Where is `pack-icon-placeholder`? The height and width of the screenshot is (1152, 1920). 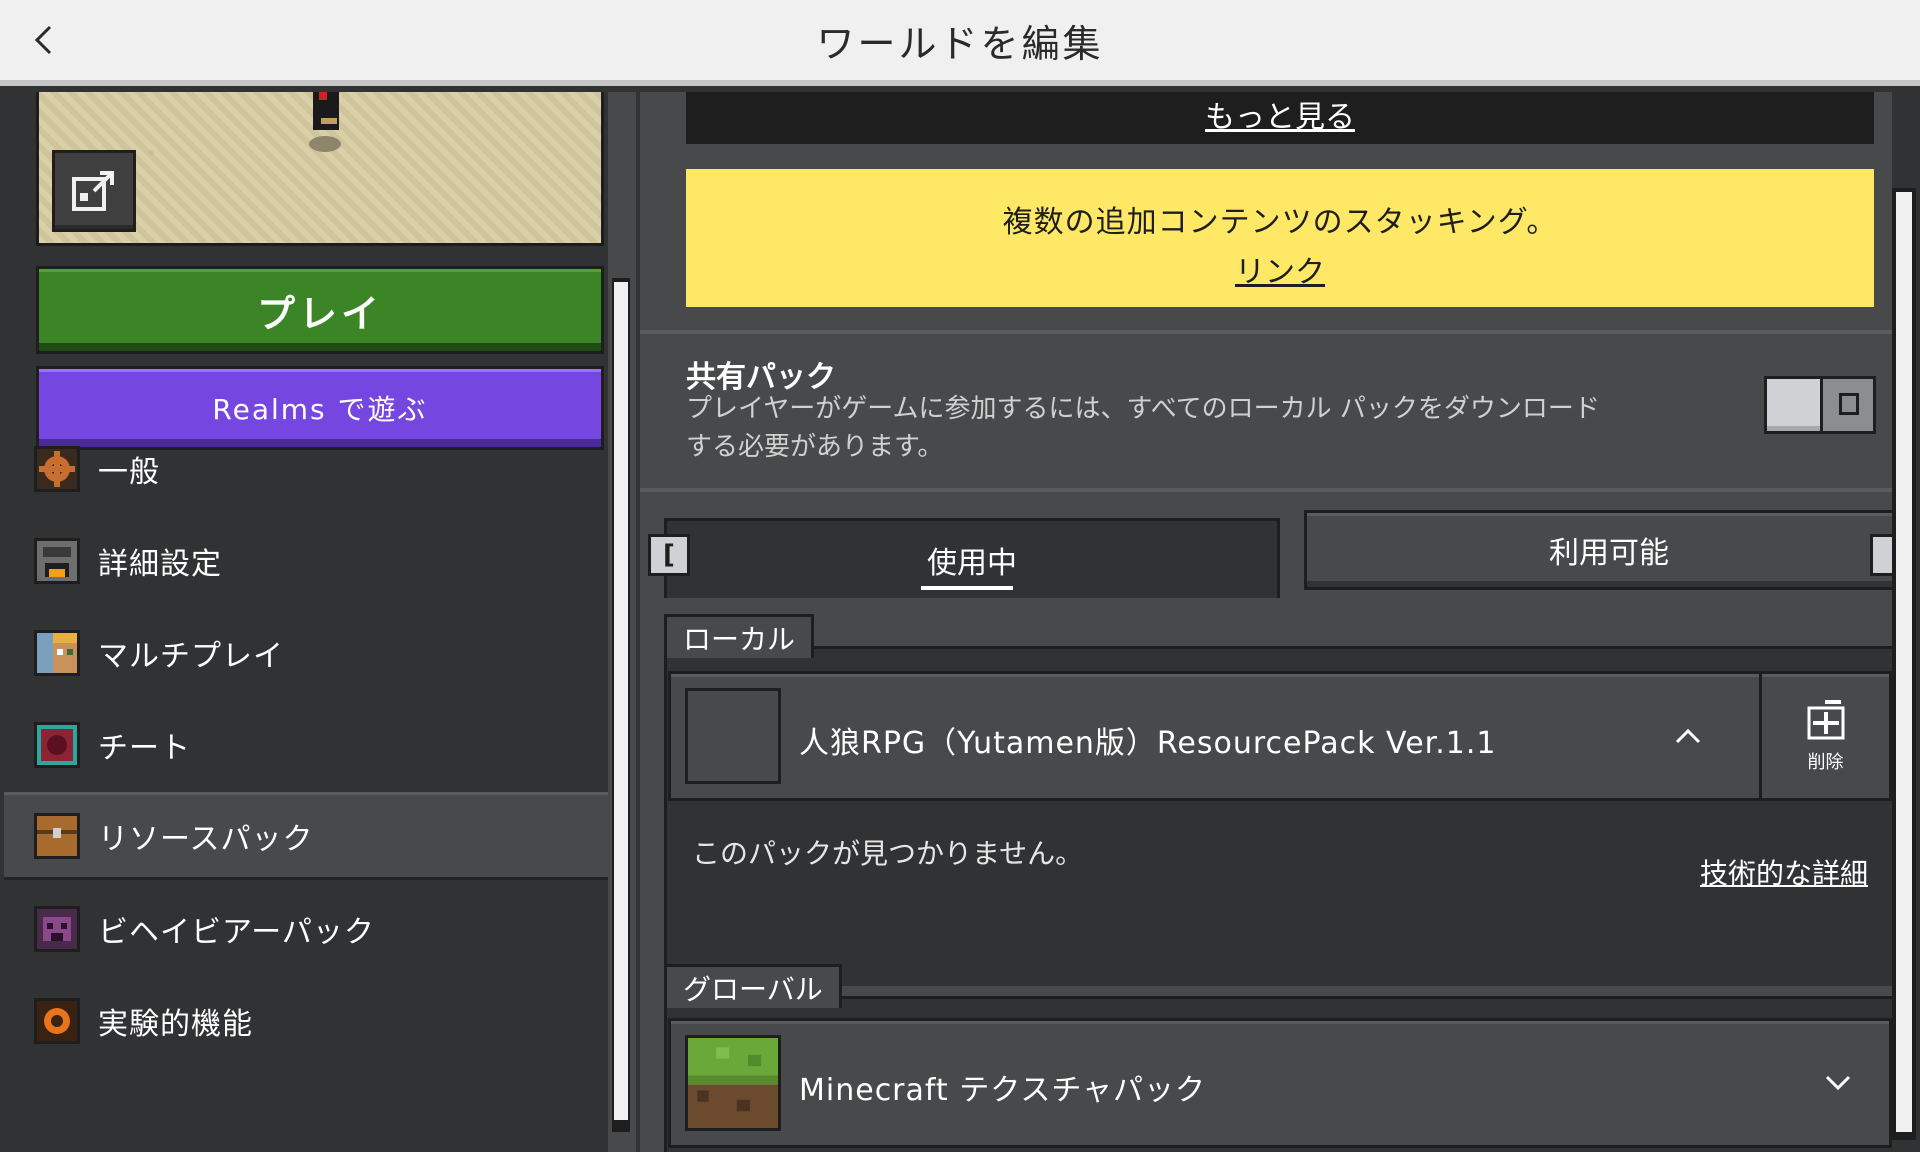 pack-icon-placeholder is located at coordinates (733, 736).